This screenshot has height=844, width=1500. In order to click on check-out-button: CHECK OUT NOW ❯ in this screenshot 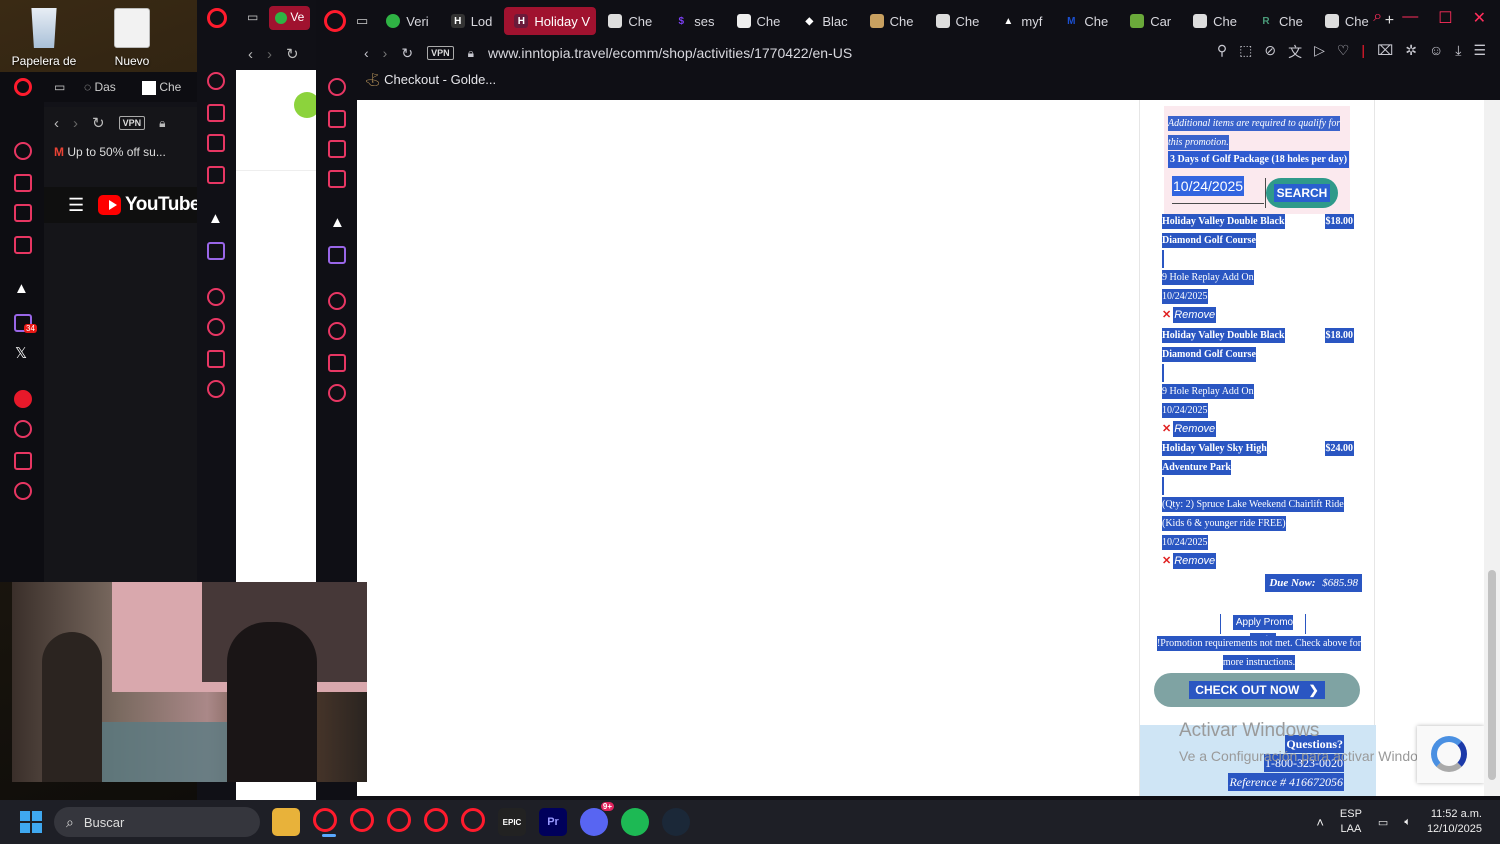, I will do `click(1257, 690)`.